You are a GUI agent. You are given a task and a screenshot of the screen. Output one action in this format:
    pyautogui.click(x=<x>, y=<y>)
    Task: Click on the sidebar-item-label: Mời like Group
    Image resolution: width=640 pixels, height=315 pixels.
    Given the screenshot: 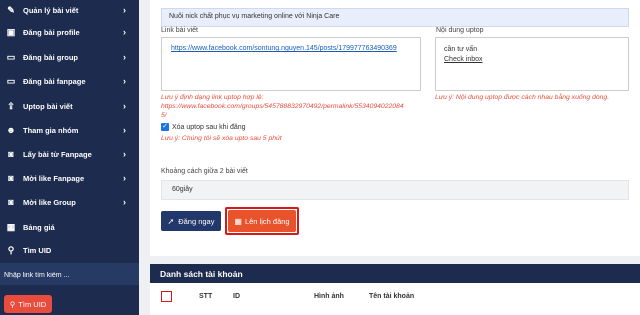 What is the action you would take?
    pyautogui.click(x=49, y=202)
    